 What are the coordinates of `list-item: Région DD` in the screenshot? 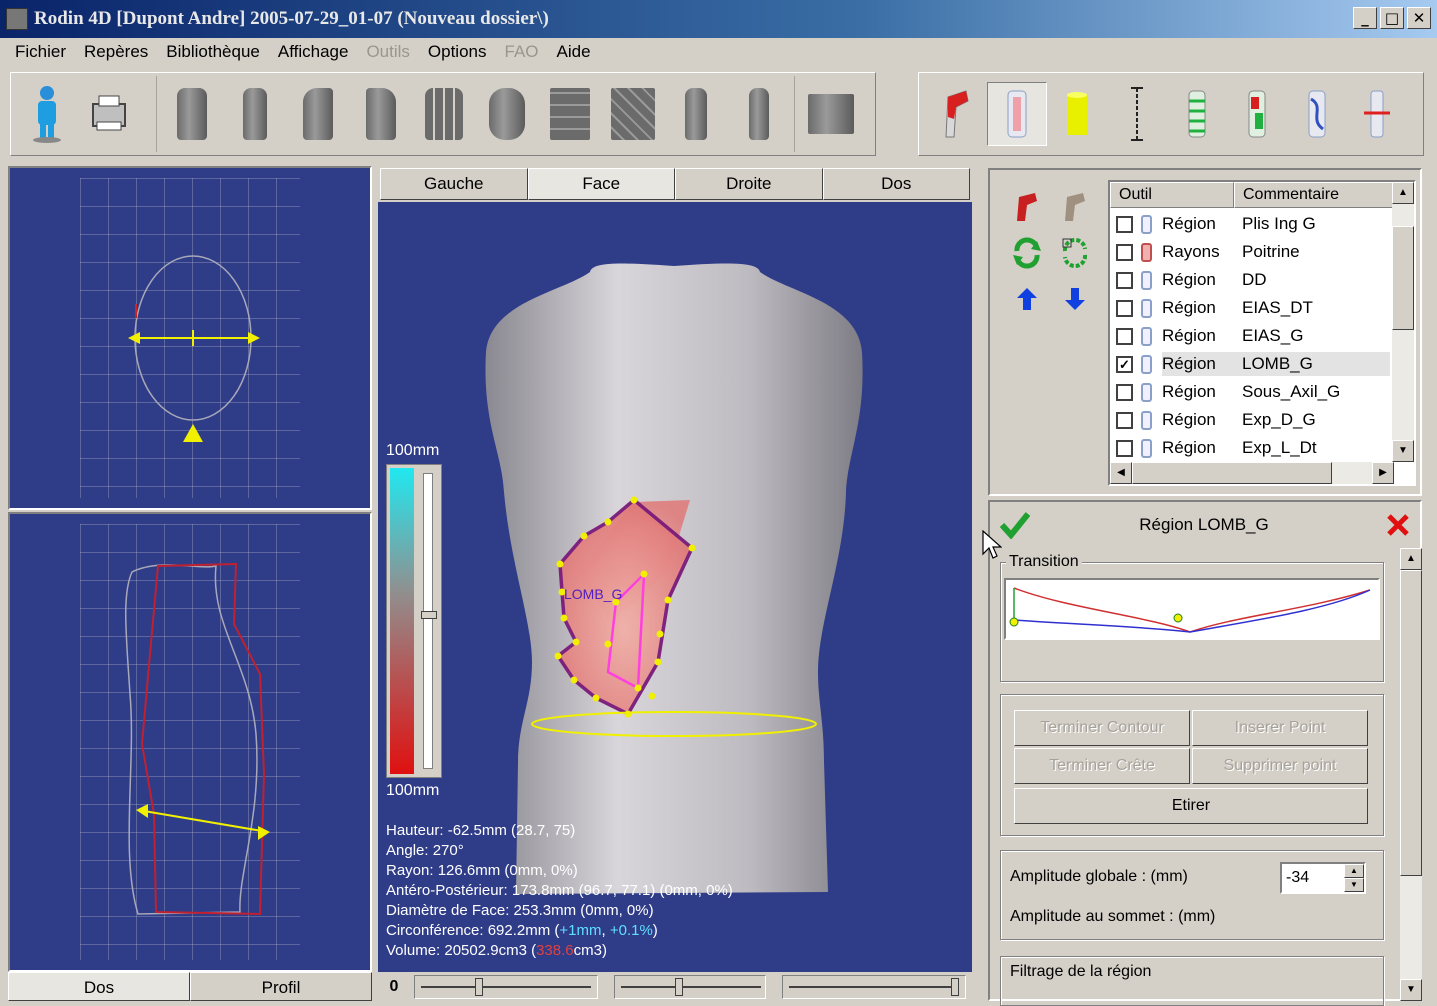 It's located at (1251, 280).